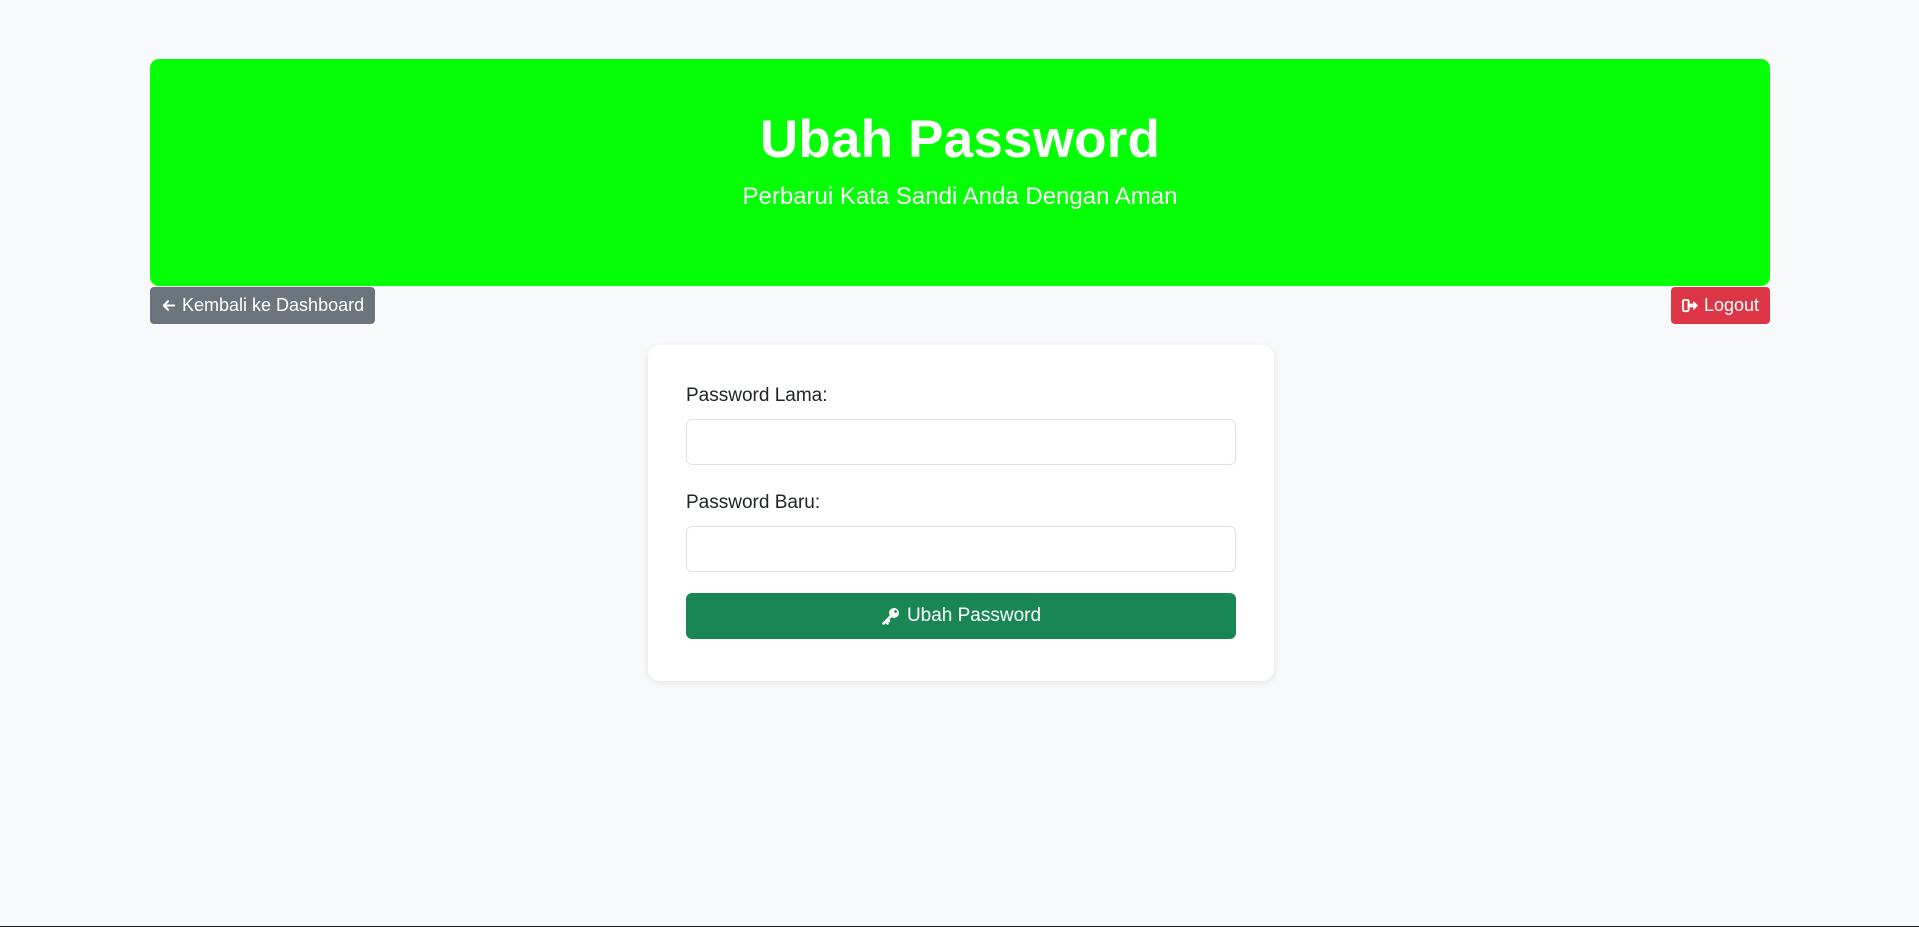  What do you see at coordinates (273, 305) in the screenshot?
I see `back-button-label: Kembali ke Dashboard` at bounding box center [273, 305].